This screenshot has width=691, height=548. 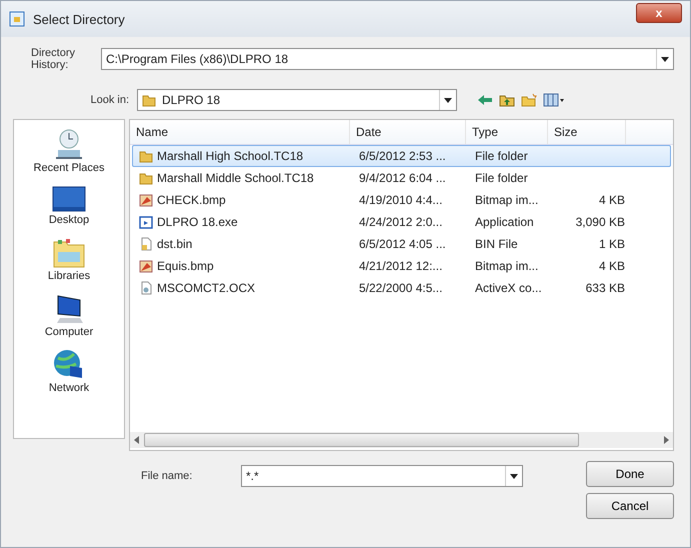 What do you see at coordinates (109, 100) in the screenshot?
I see `field-label: Look in:` at bounding box center [109, 100].